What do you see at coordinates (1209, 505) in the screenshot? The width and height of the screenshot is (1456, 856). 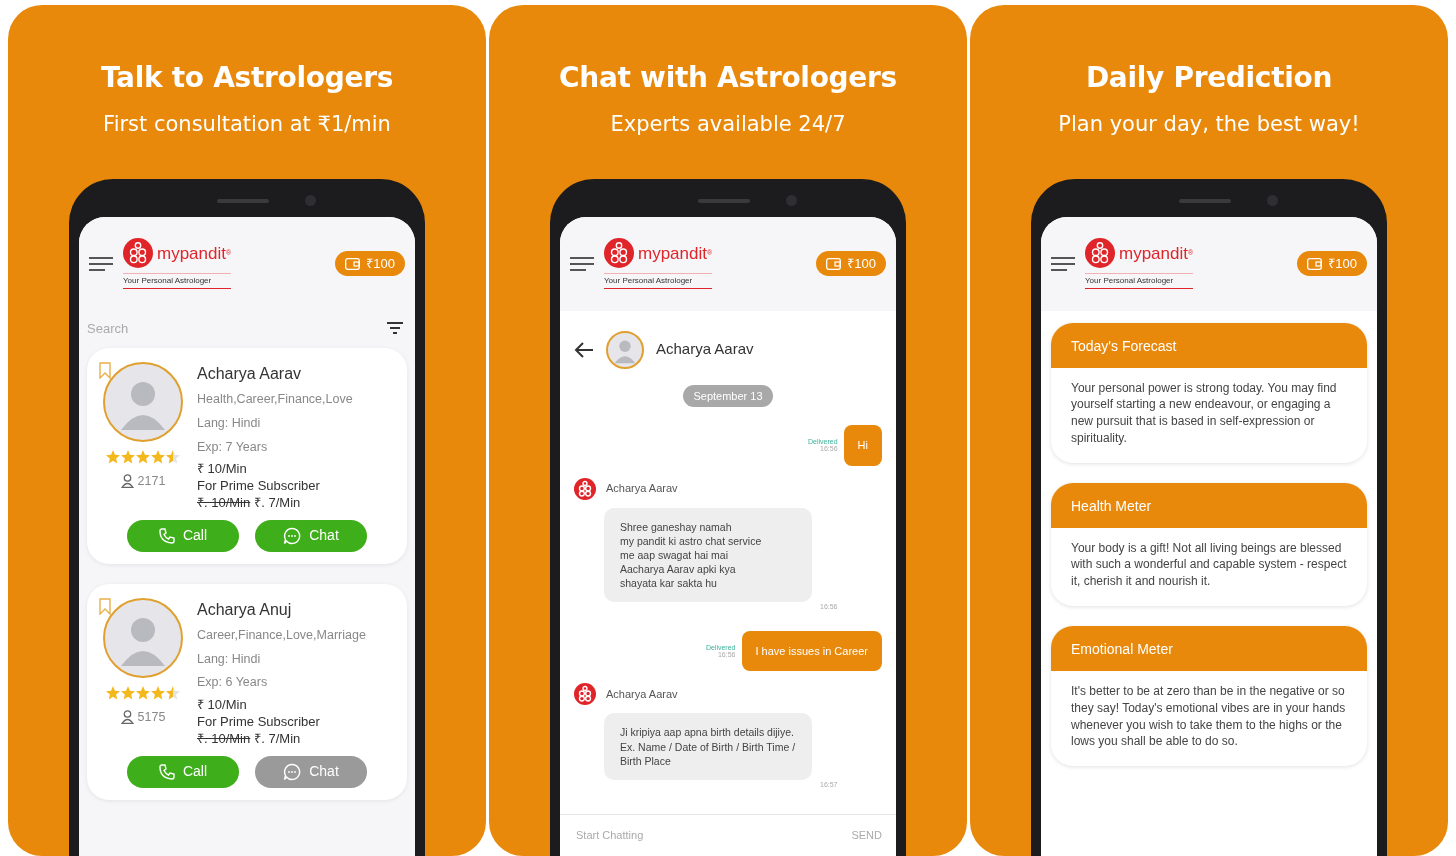 I see `section-header: Health Meter` at bounding box center [1209, 505].